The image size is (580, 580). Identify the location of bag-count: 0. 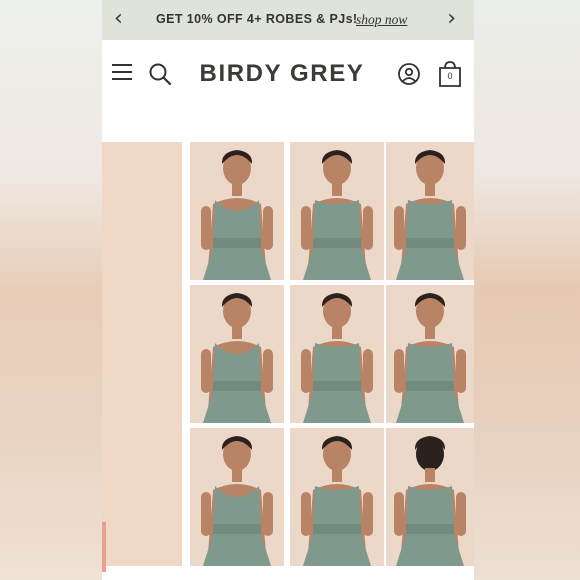
(450, 76).